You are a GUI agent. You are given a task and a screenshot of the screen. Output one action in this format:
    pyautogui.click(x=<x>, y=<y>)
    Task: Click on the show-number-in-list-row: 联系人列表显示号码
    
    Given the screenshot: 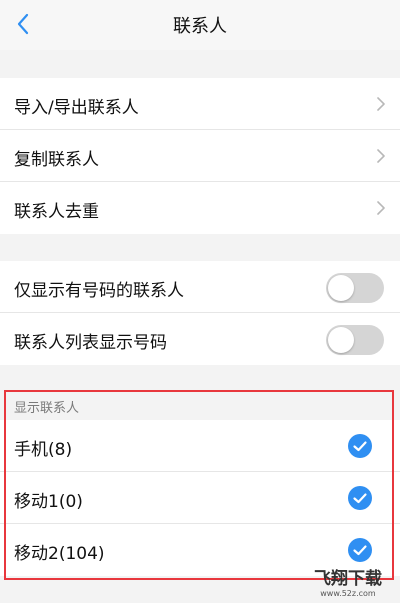 What is the action you would take?
    pyautogui.click(x=200, y=339)
    